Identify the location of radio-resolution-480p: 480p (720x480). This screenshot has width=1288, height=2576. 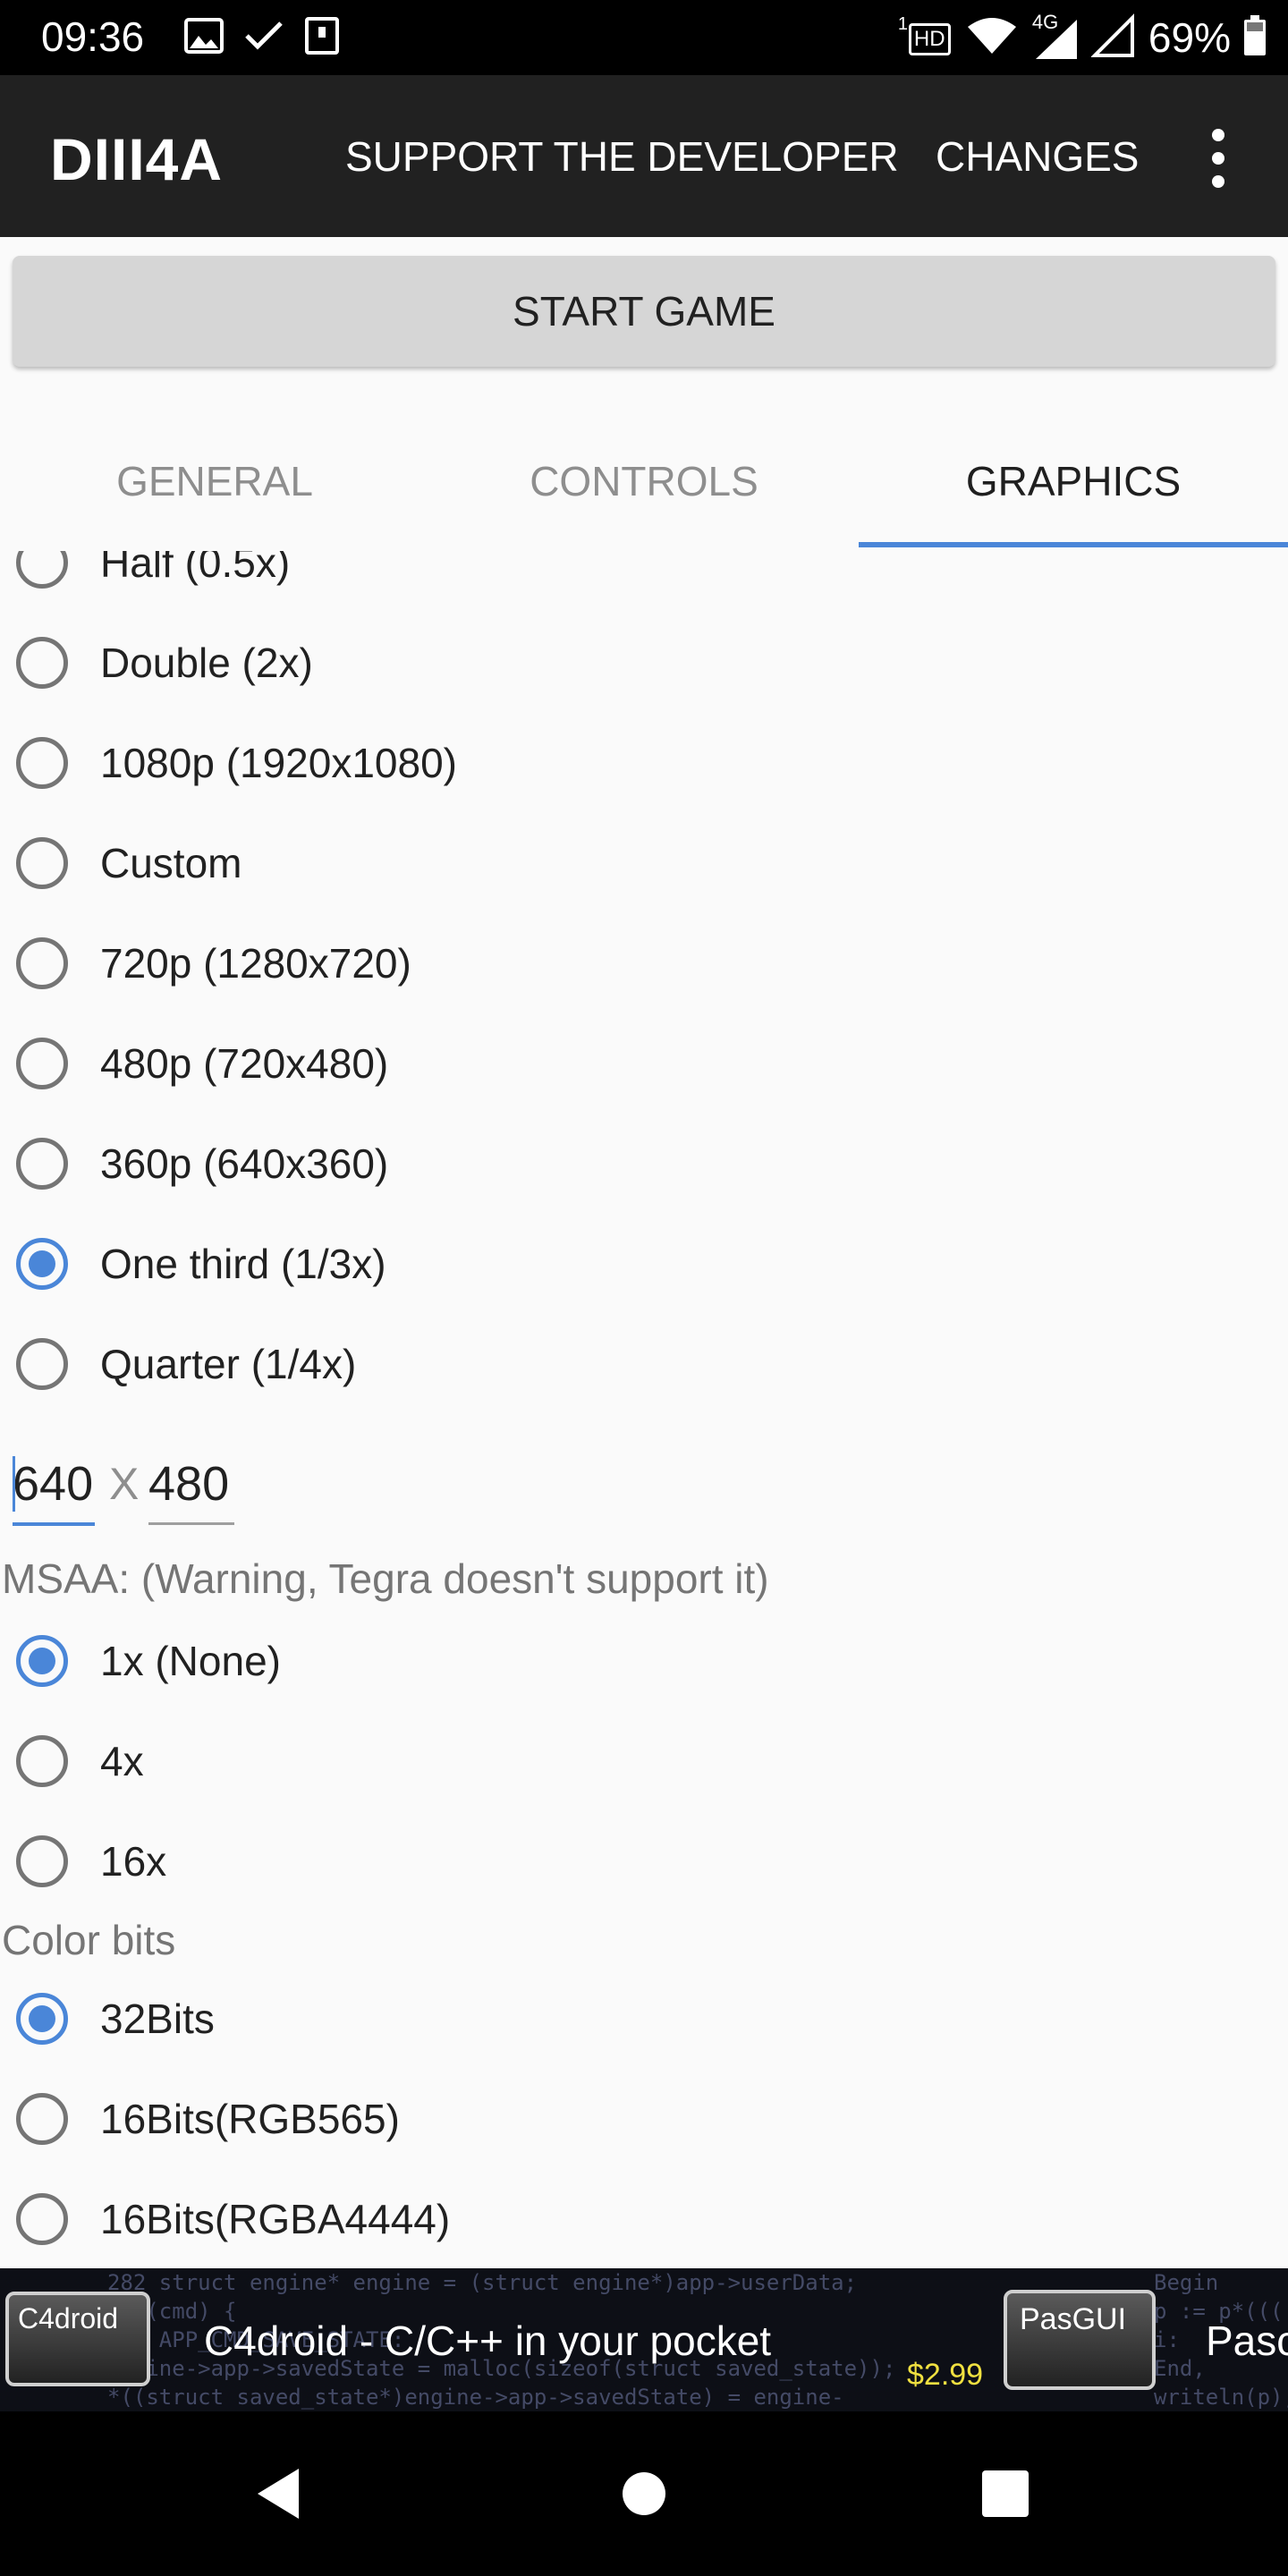
(202, 1063).